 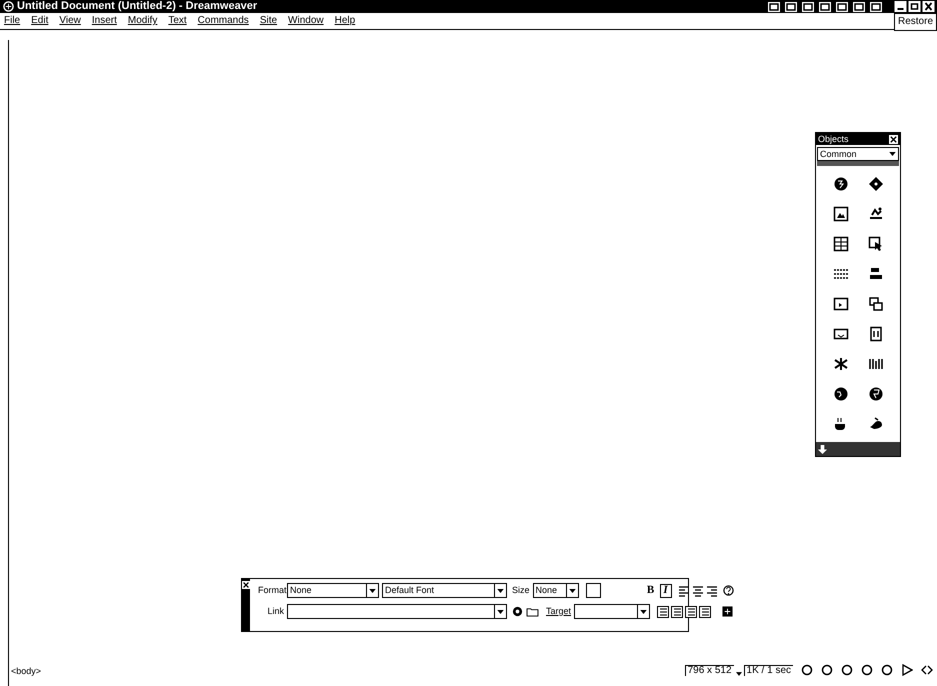 I want to click on frame-icon, so click(x=840, y=304).